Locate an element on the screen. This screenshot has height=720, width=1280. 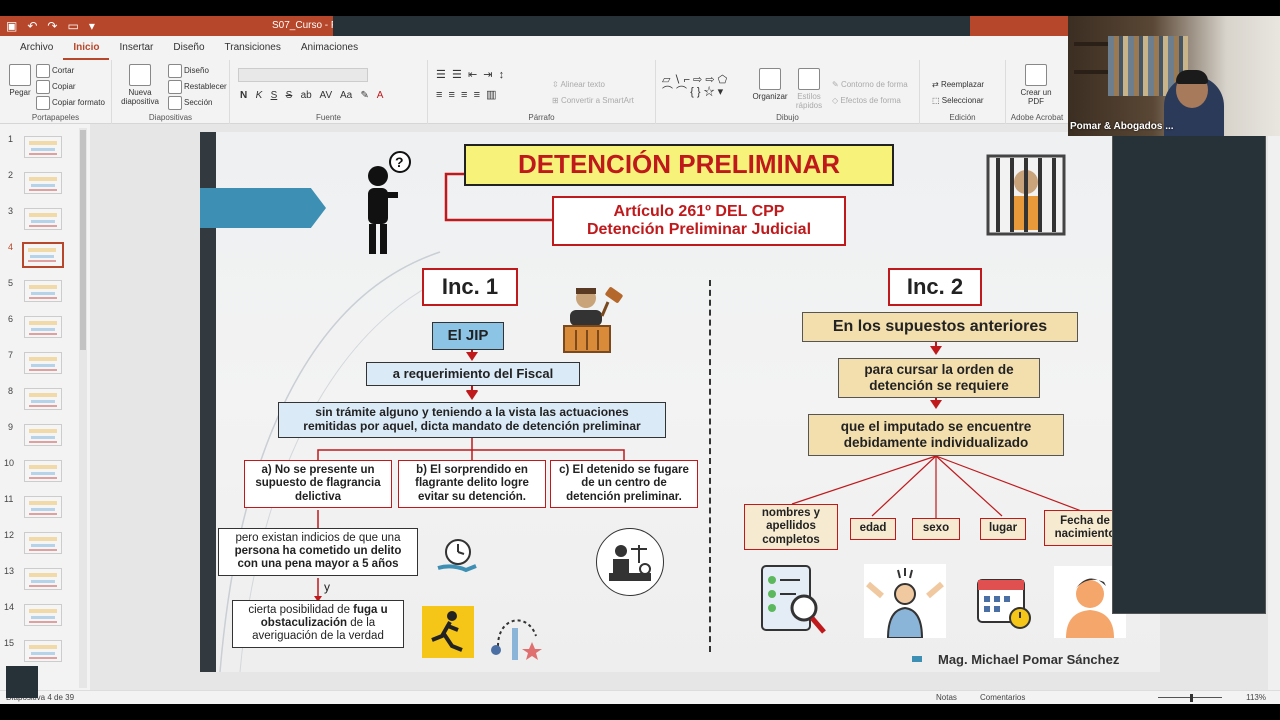
quick-styles-button: Estilos rápidos is located at coordinates (809, 89).